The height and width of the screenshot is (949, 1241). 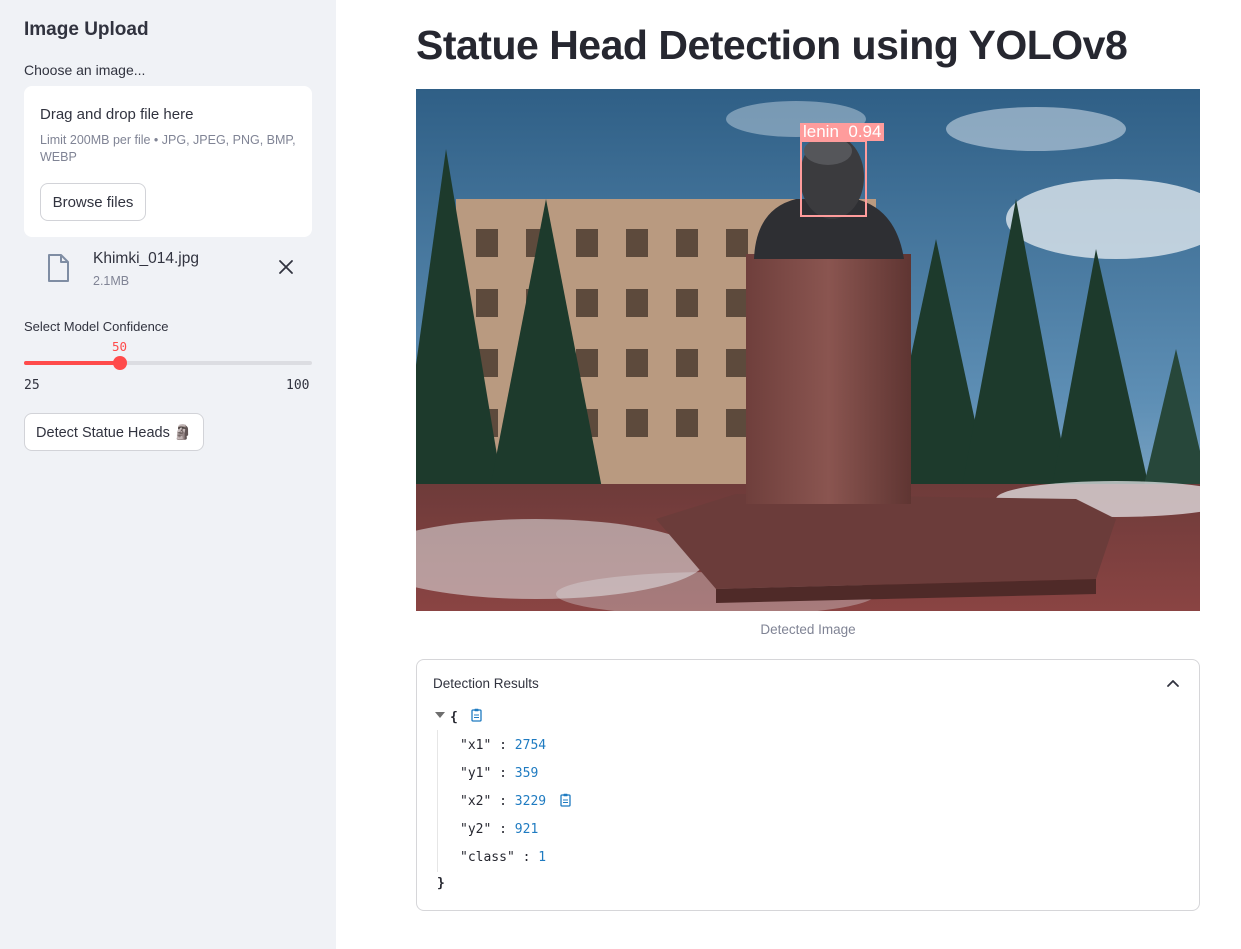 What do you see at coordinates (58, 268) in the screenshot?
I see `file-icon` at bounding box center [58, 268].